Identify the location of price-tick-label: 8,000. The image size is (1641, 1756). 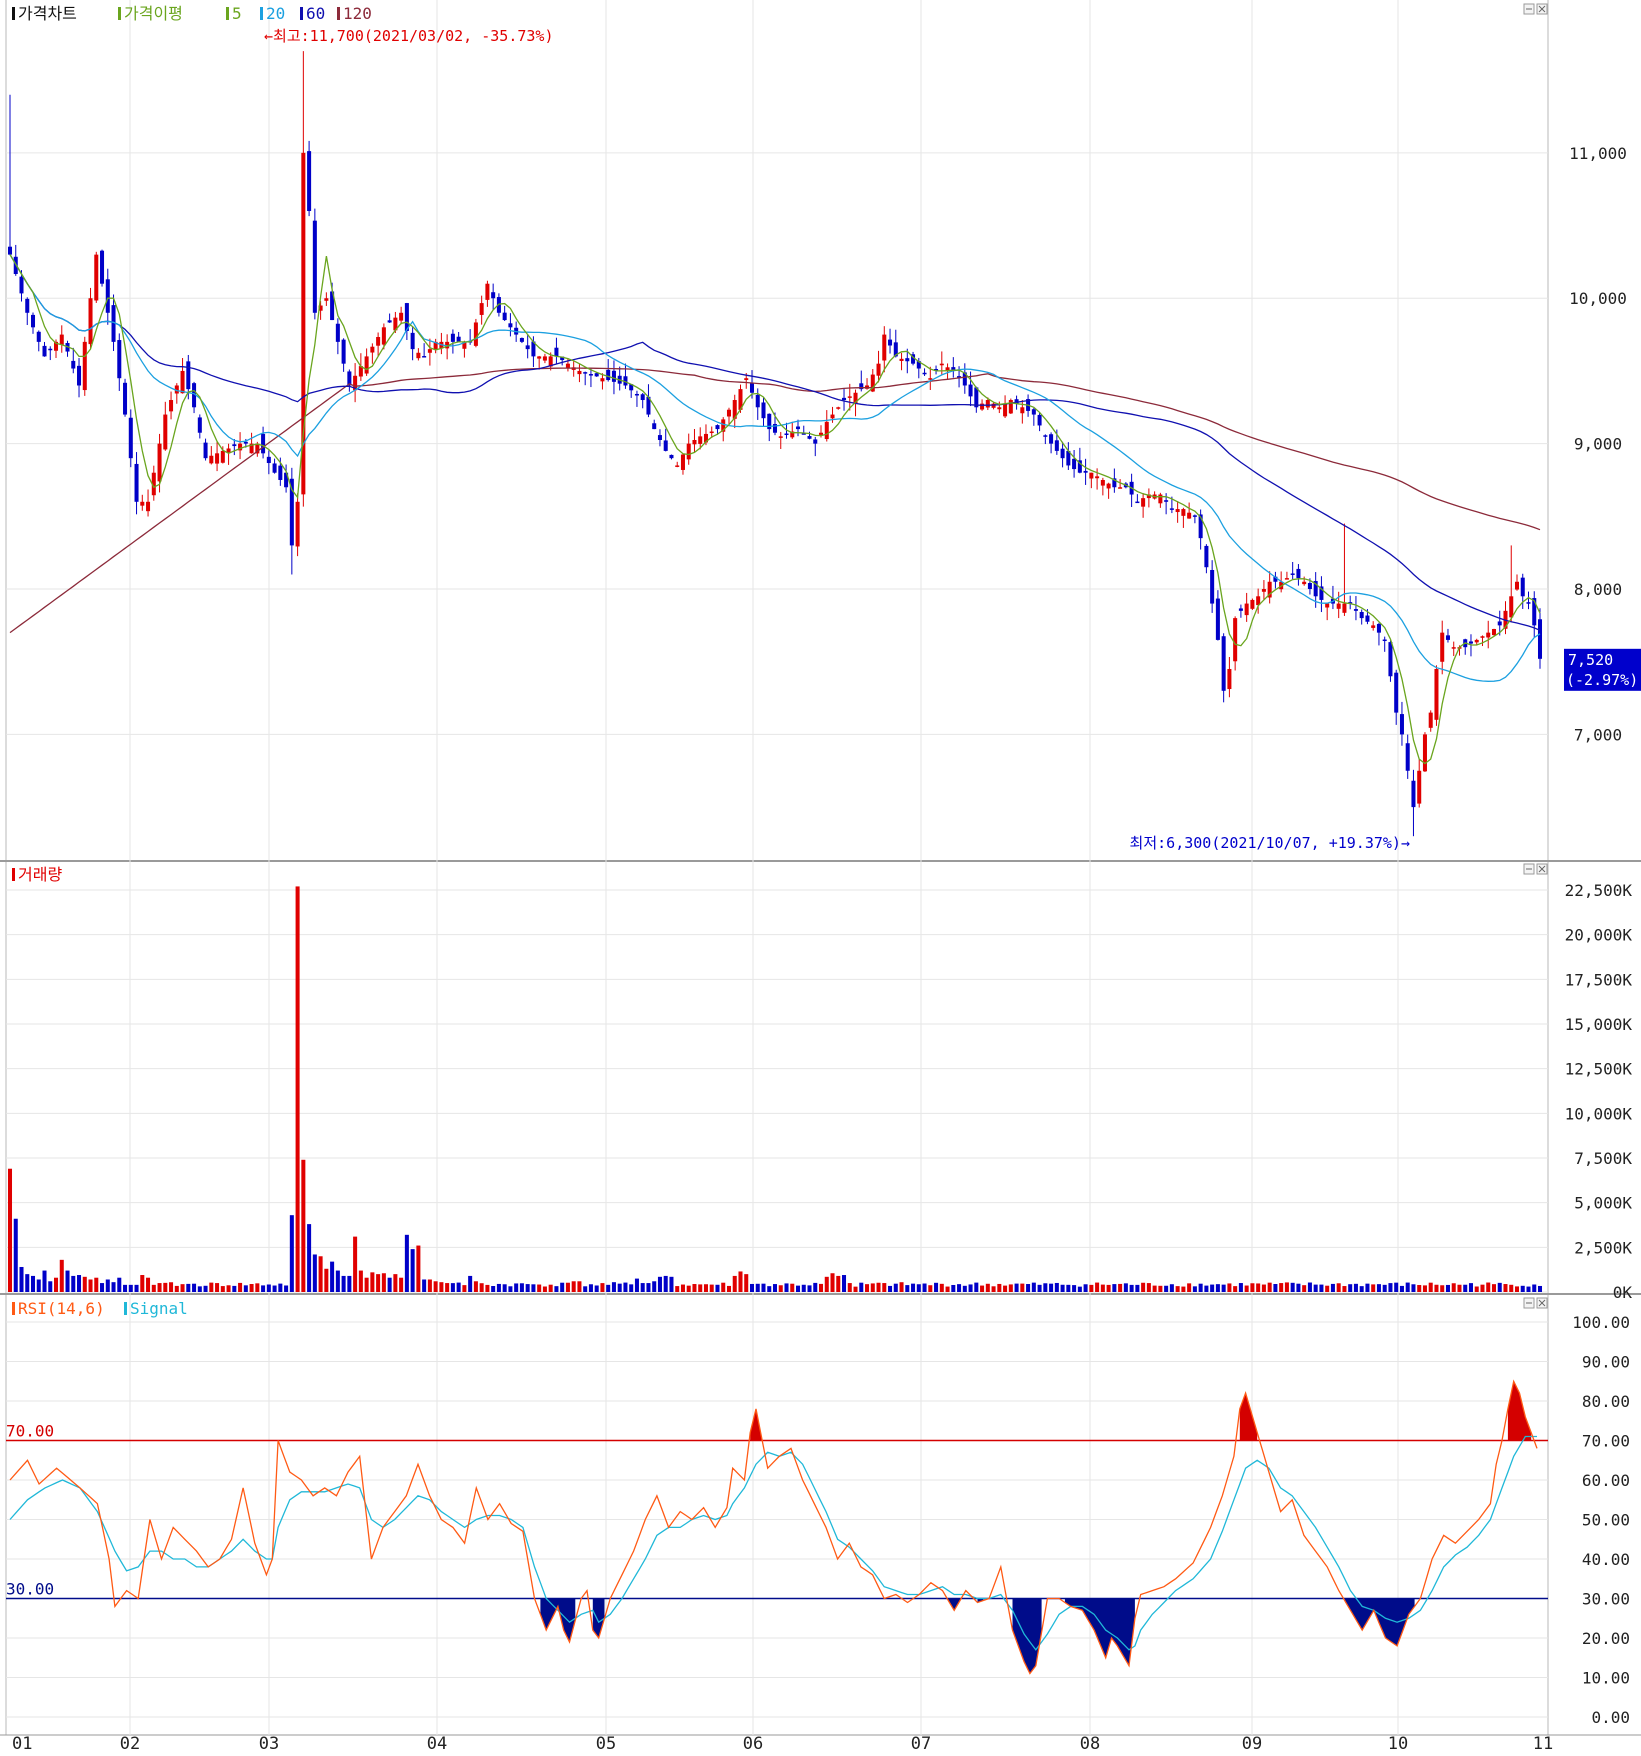
(1598, 589).